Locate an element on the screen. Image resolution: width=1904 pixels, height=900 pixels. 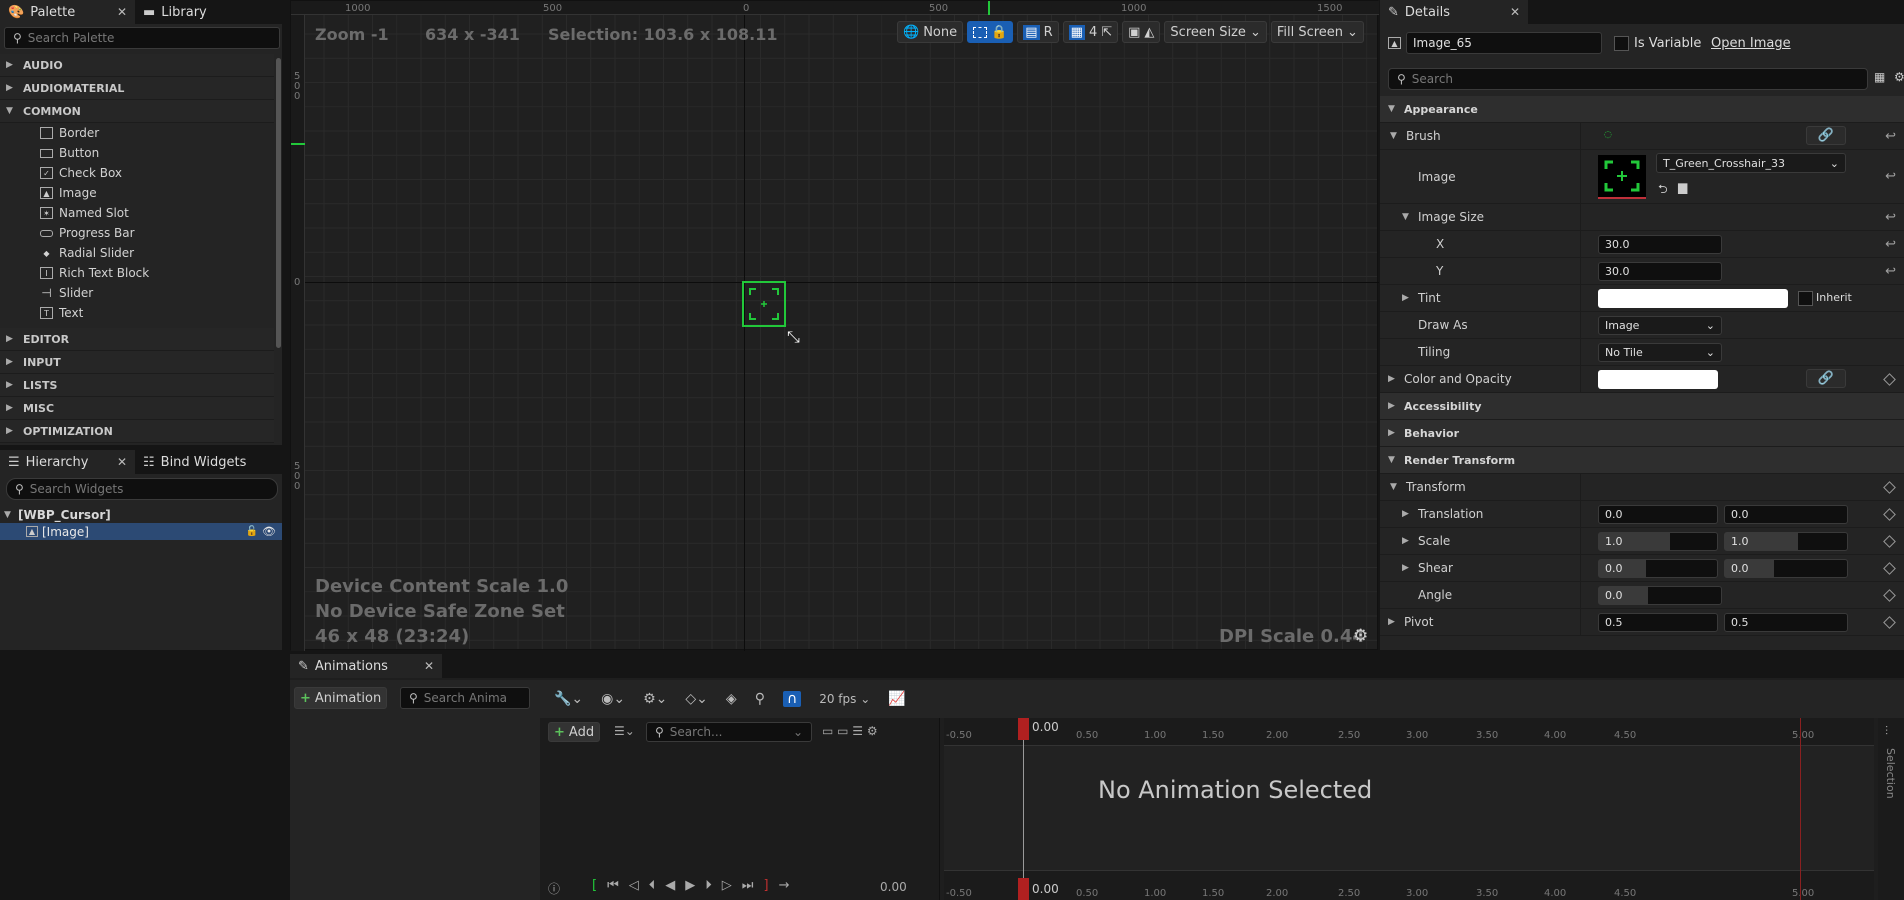
palette-item-border: Border is located at coordinates (137, 133).